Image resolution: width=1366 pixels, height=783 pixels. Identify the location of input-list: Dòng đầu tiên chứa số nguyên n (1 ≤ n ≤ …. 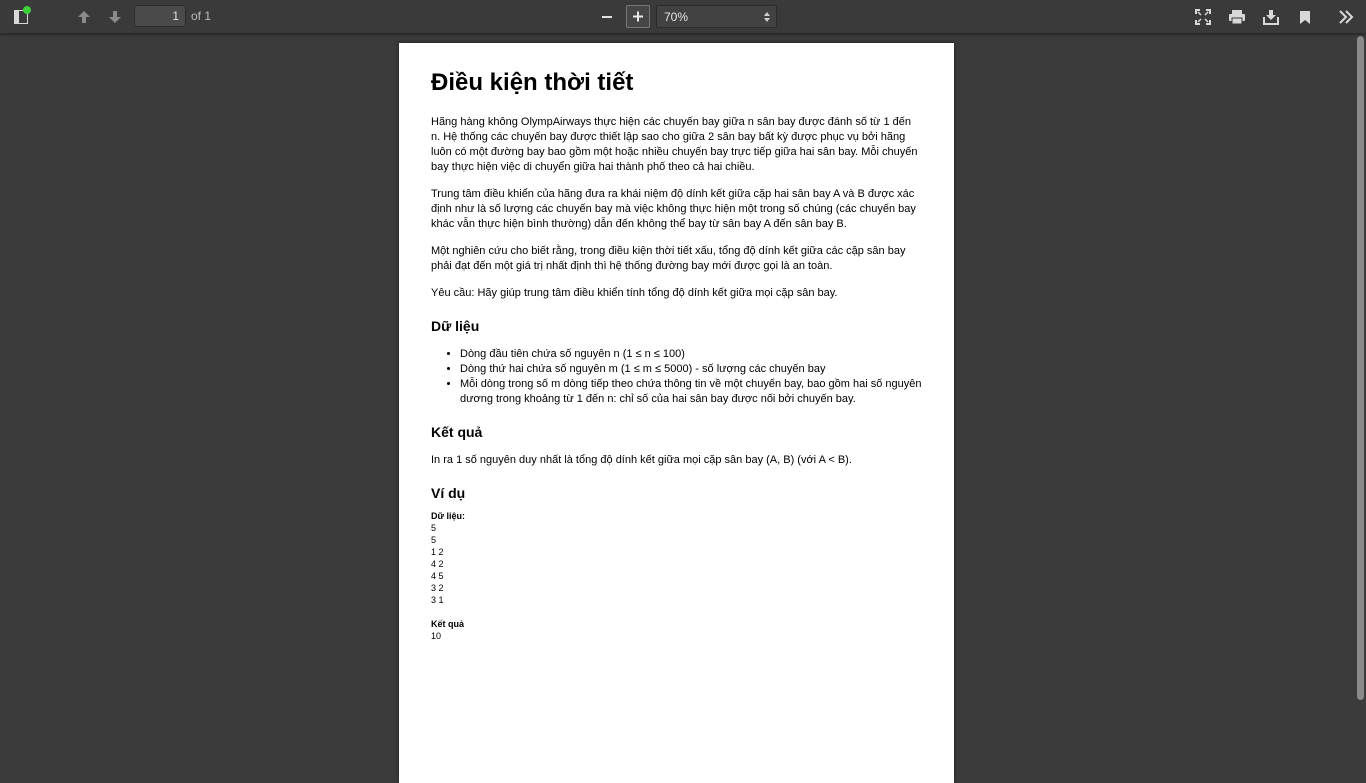
(677, 377).